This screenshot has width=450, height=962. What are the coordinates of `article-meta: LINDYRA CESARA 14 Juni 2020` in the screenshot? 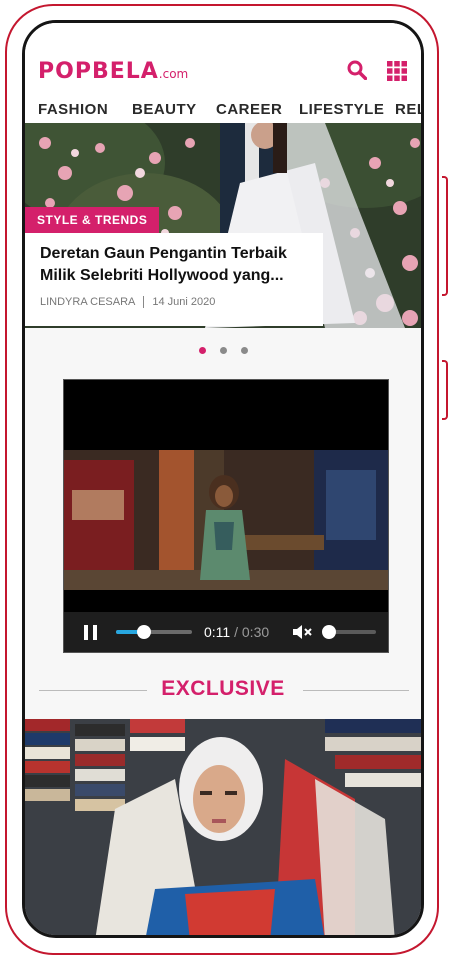 It's located at (128, 302).